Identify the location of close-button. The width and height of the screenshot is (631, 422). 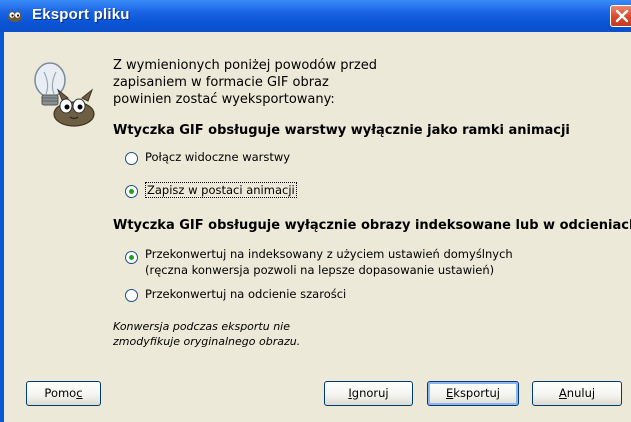
(620, 16).